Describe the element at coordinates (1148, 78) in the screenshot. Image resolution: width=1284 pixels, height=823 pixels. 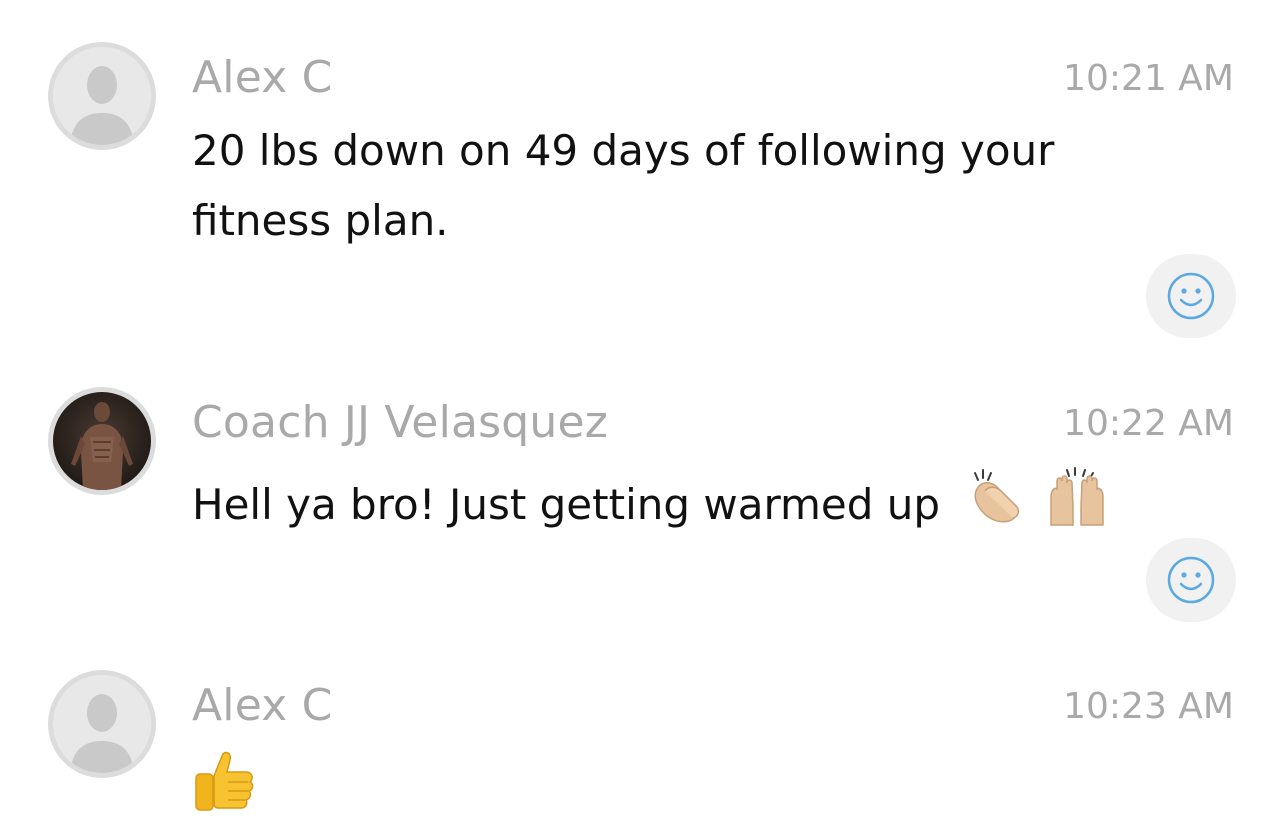
I see `message-timestamp: 10:21 AM` at that location.